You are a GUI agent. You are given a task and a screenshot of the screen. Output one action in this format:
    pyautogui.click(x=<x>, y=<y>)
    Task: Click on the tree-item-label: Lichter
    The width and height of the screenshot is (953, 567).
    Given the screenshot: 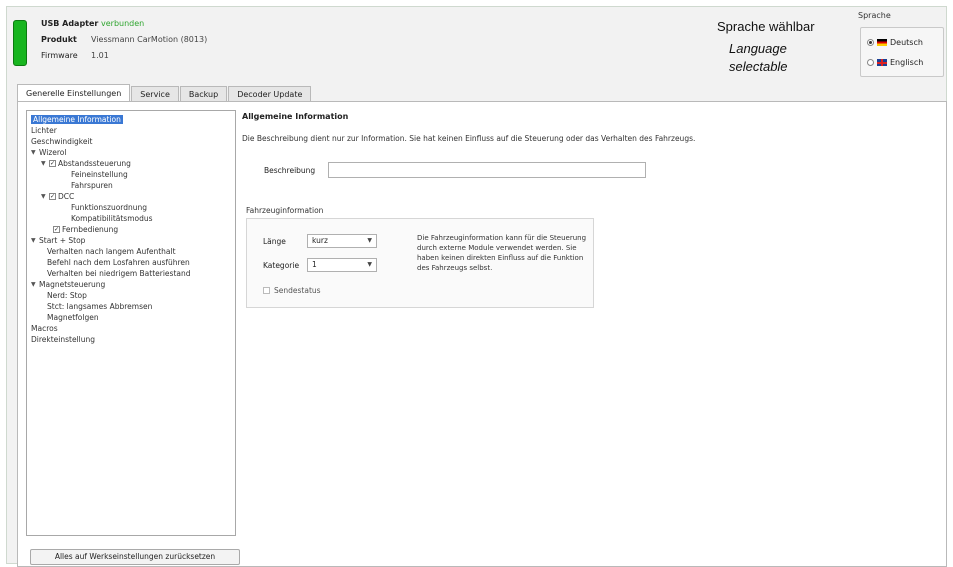 What is the action you would take?
    pyautogui.click(x=44, y=130)
    